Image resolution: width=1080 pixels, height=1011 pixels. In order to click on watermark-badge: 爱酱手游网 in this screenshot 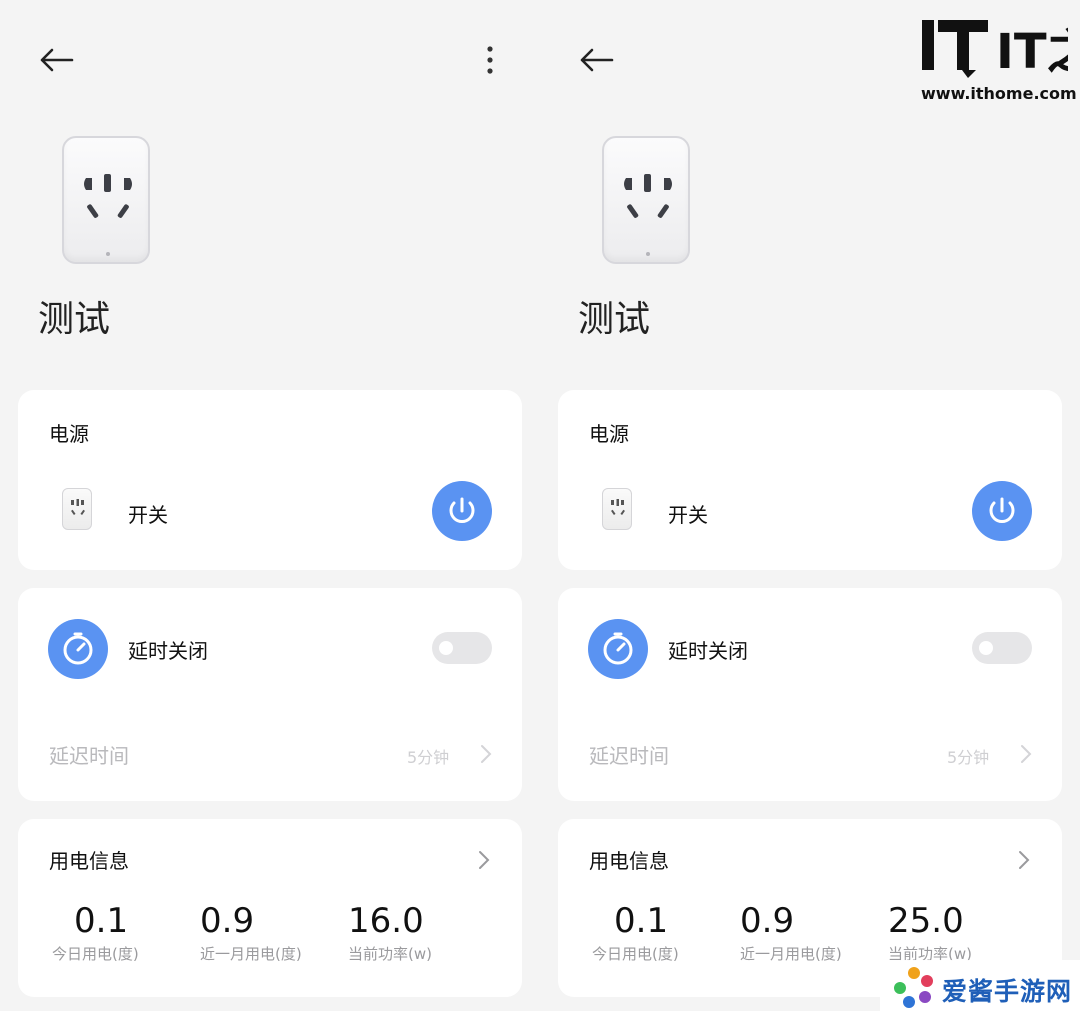, I will do `click(980, 985)`.